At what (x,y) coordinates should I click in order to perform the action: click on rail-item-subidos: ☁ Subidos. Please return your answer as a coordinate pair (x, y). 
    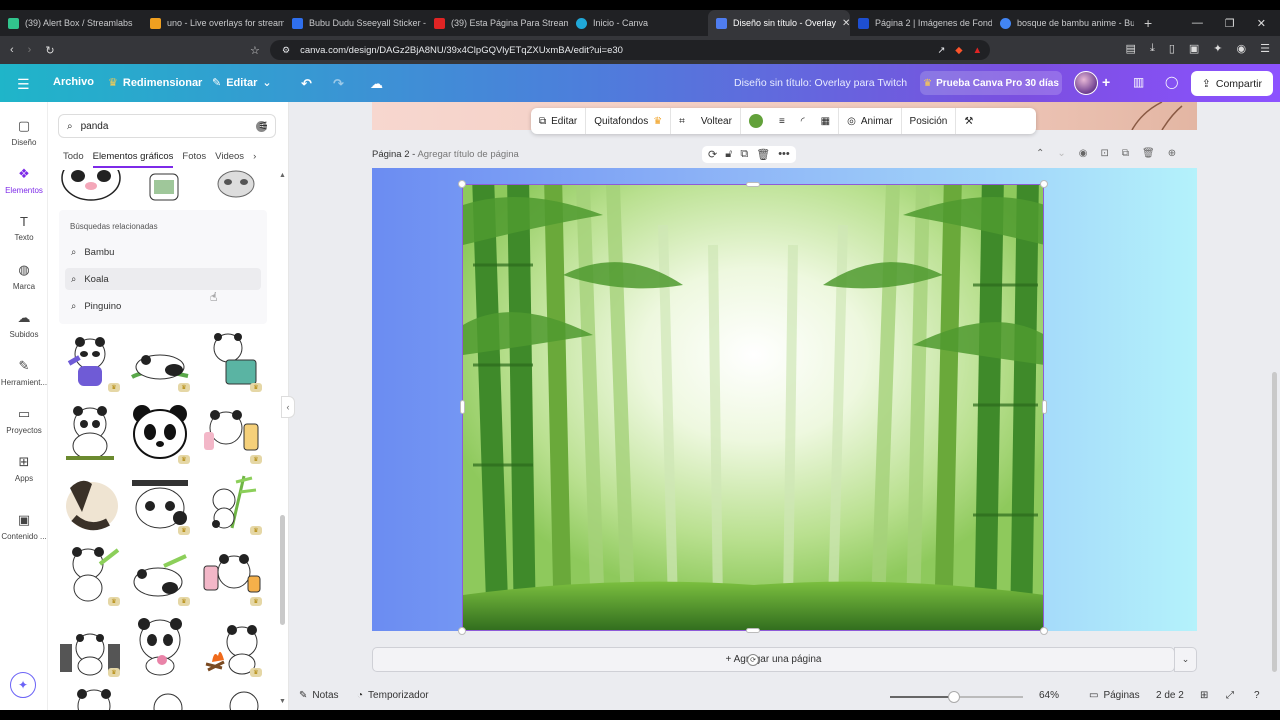
    Looking at the image, I should click on (24, 324).